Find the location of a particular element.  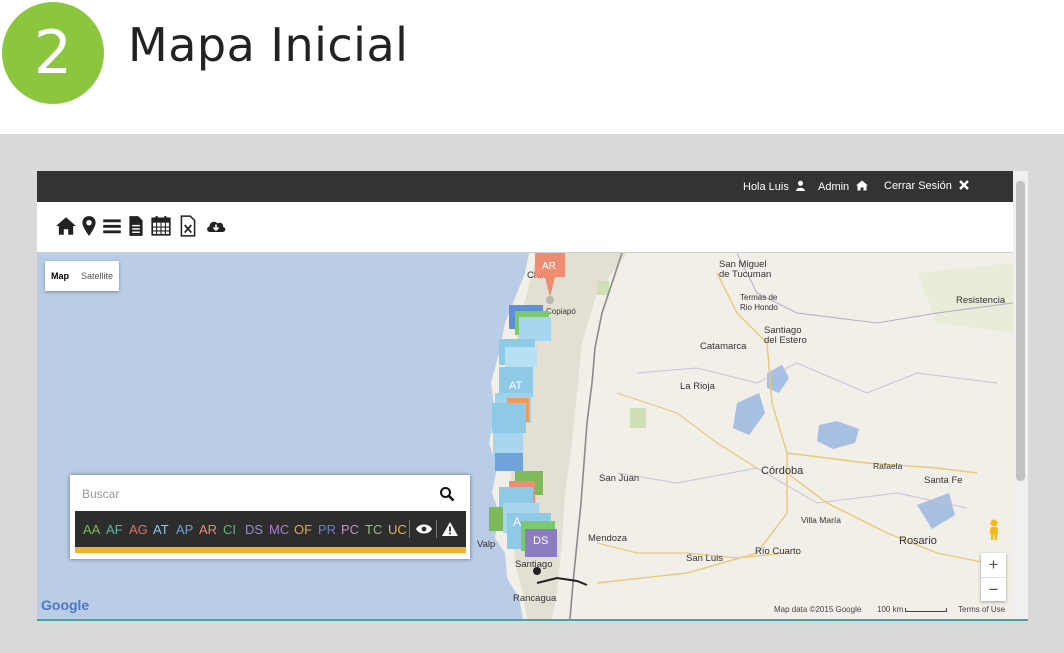

scale-bar is located at coordinates (926, 609).